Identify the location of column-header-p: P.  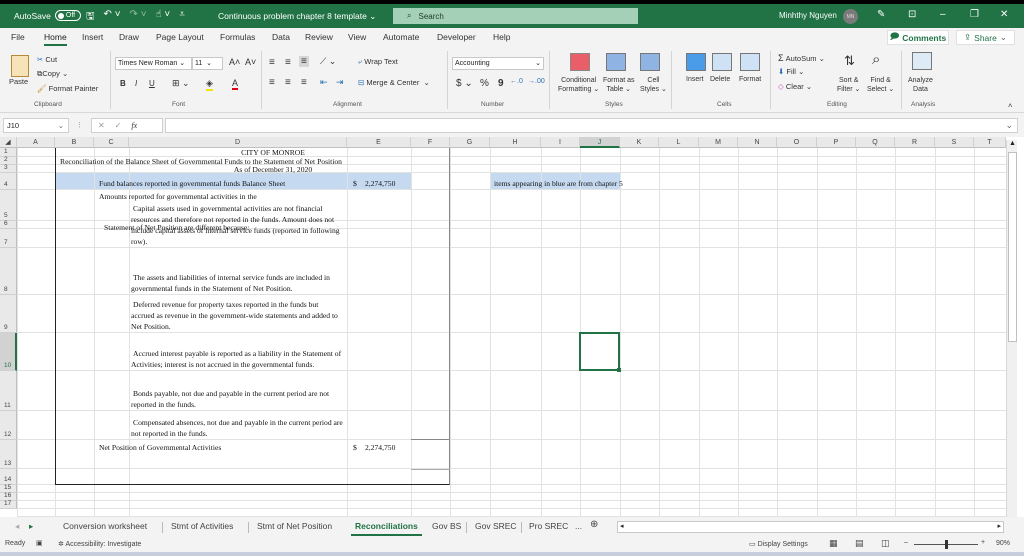
(836, 142).